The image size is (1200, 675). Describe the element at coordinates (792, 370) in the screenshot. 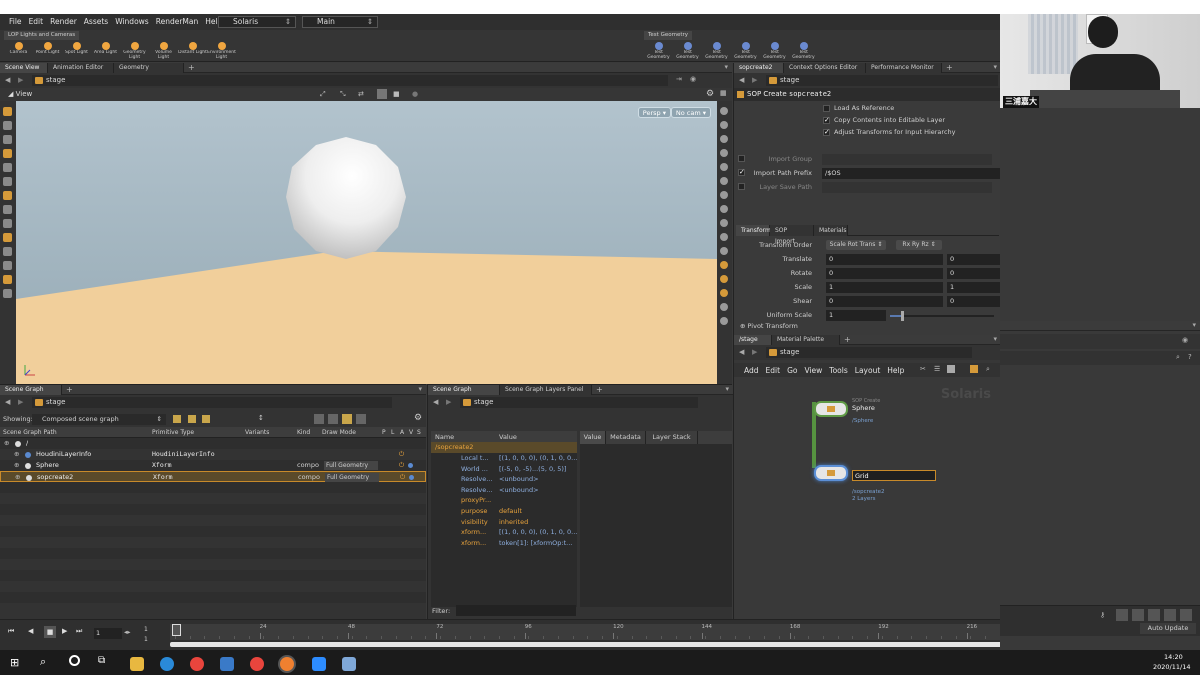

I see `network-menu-item: Go` at that location.